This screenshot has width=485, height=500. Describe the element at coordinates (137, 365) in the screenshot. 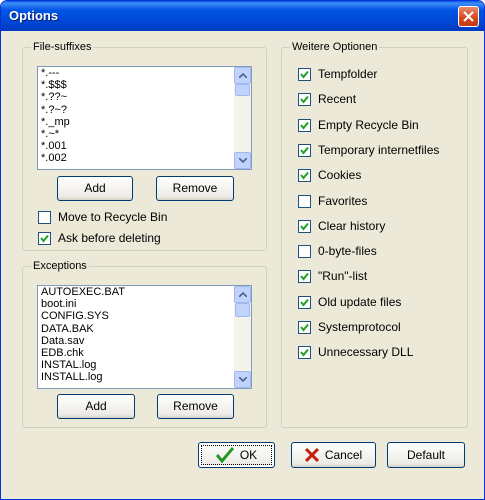

I see `list-item: INSTAL.log` at that location.